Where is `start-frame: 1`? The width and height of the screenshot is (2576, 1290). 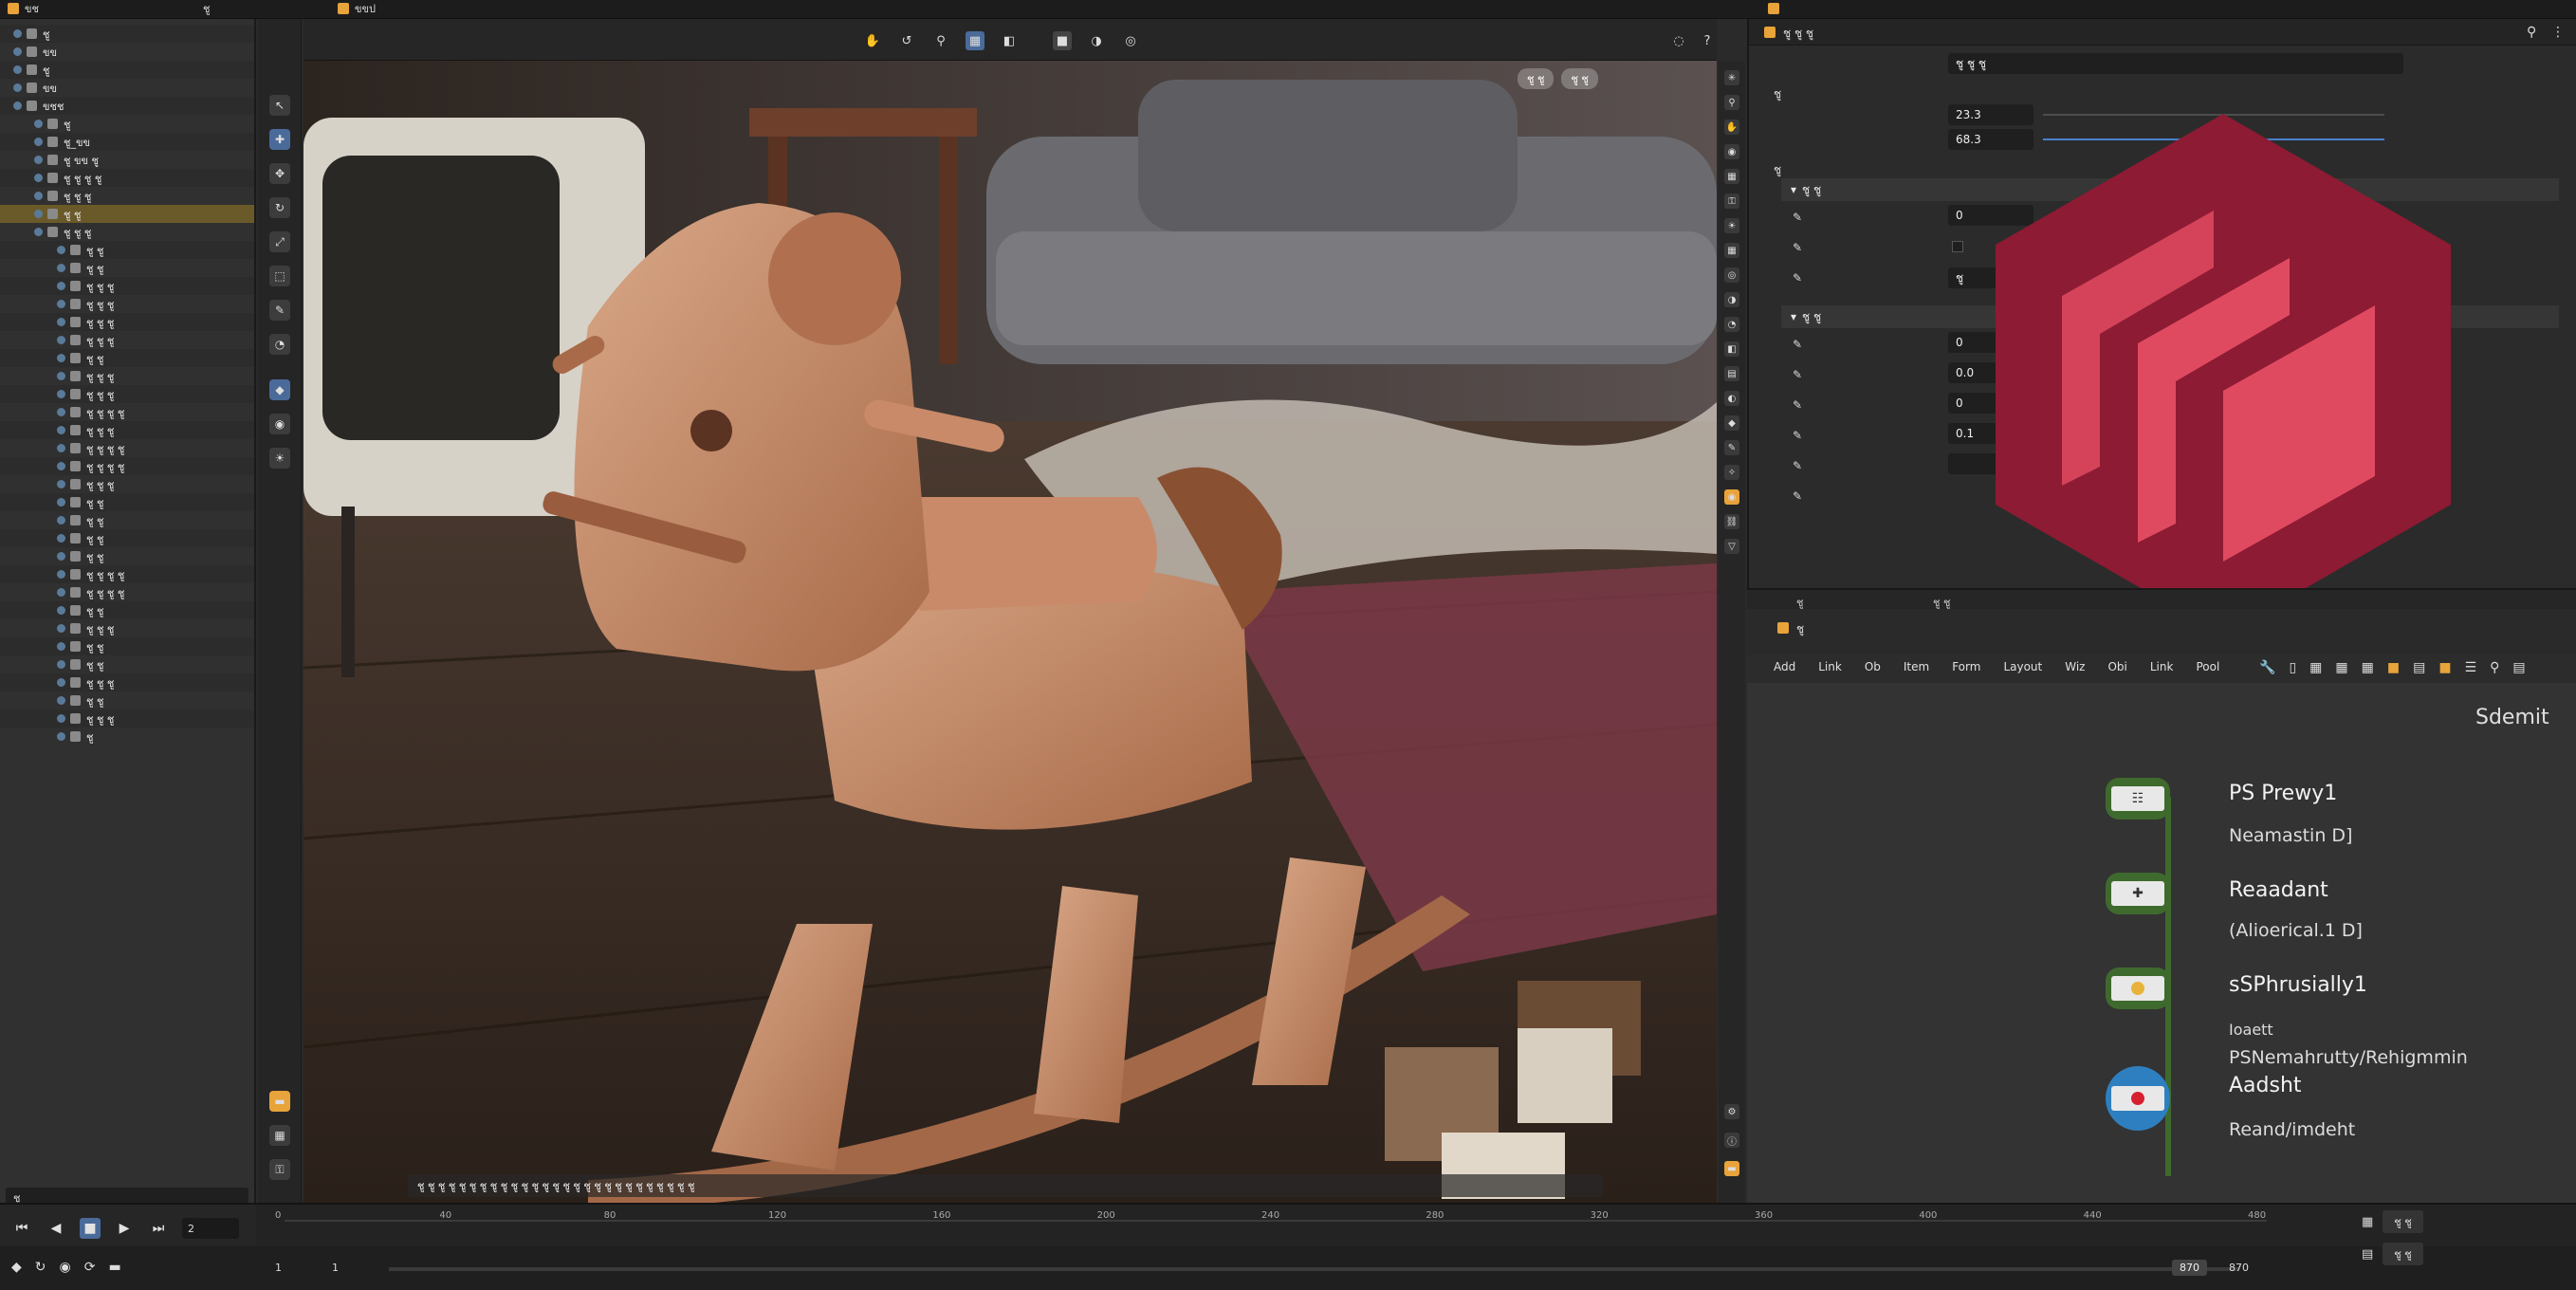 start-frame: 1 is located at coordinates (278, 1268).